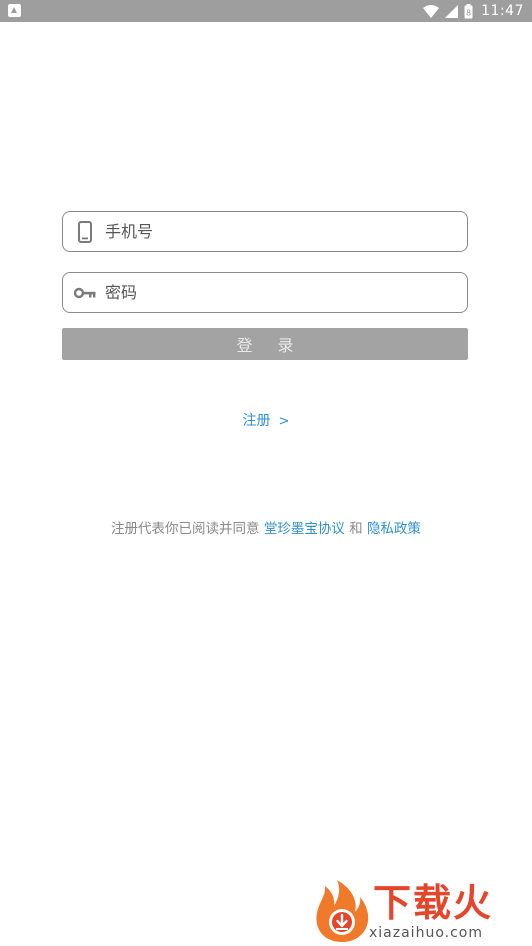  What do you see at coordinates (433, 903) in the screenshot?
I see `watermark-title: 下载火` at bounding box center [433, 903].